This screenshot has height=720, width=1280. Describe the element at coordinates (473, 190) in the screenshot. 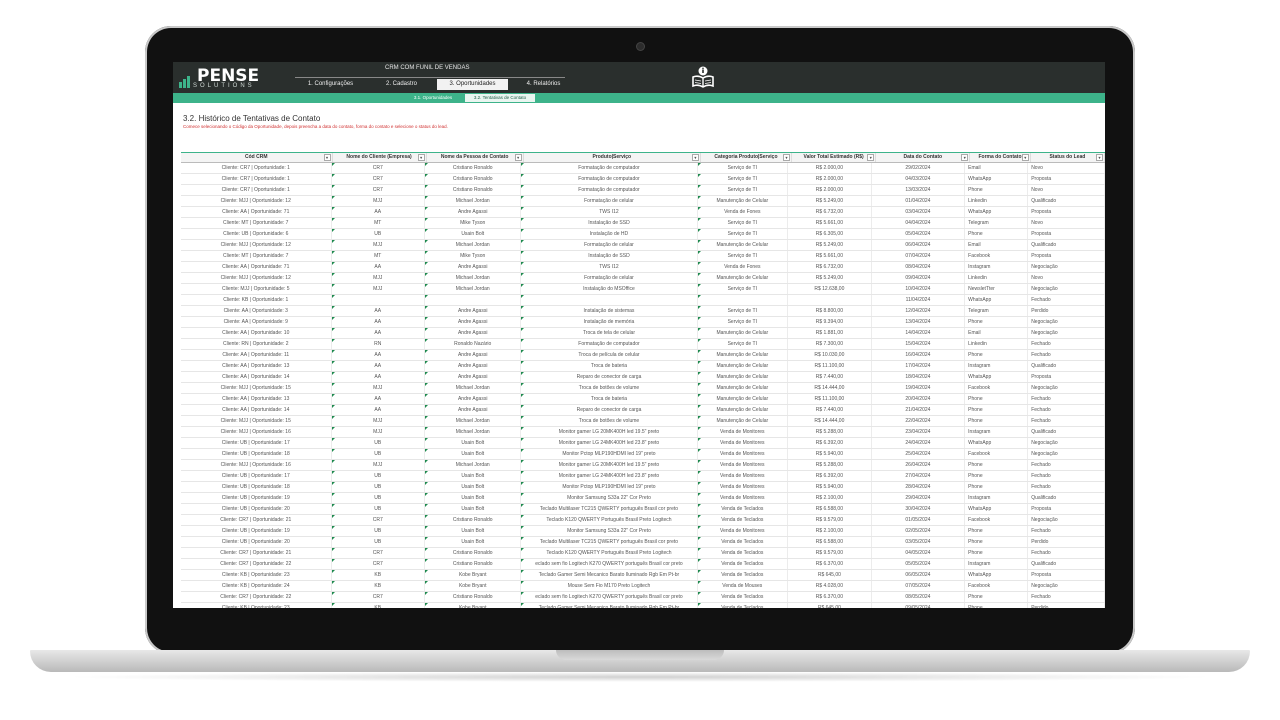

I see `cell-pessoa: Cristiano Ronaldo` at that location.